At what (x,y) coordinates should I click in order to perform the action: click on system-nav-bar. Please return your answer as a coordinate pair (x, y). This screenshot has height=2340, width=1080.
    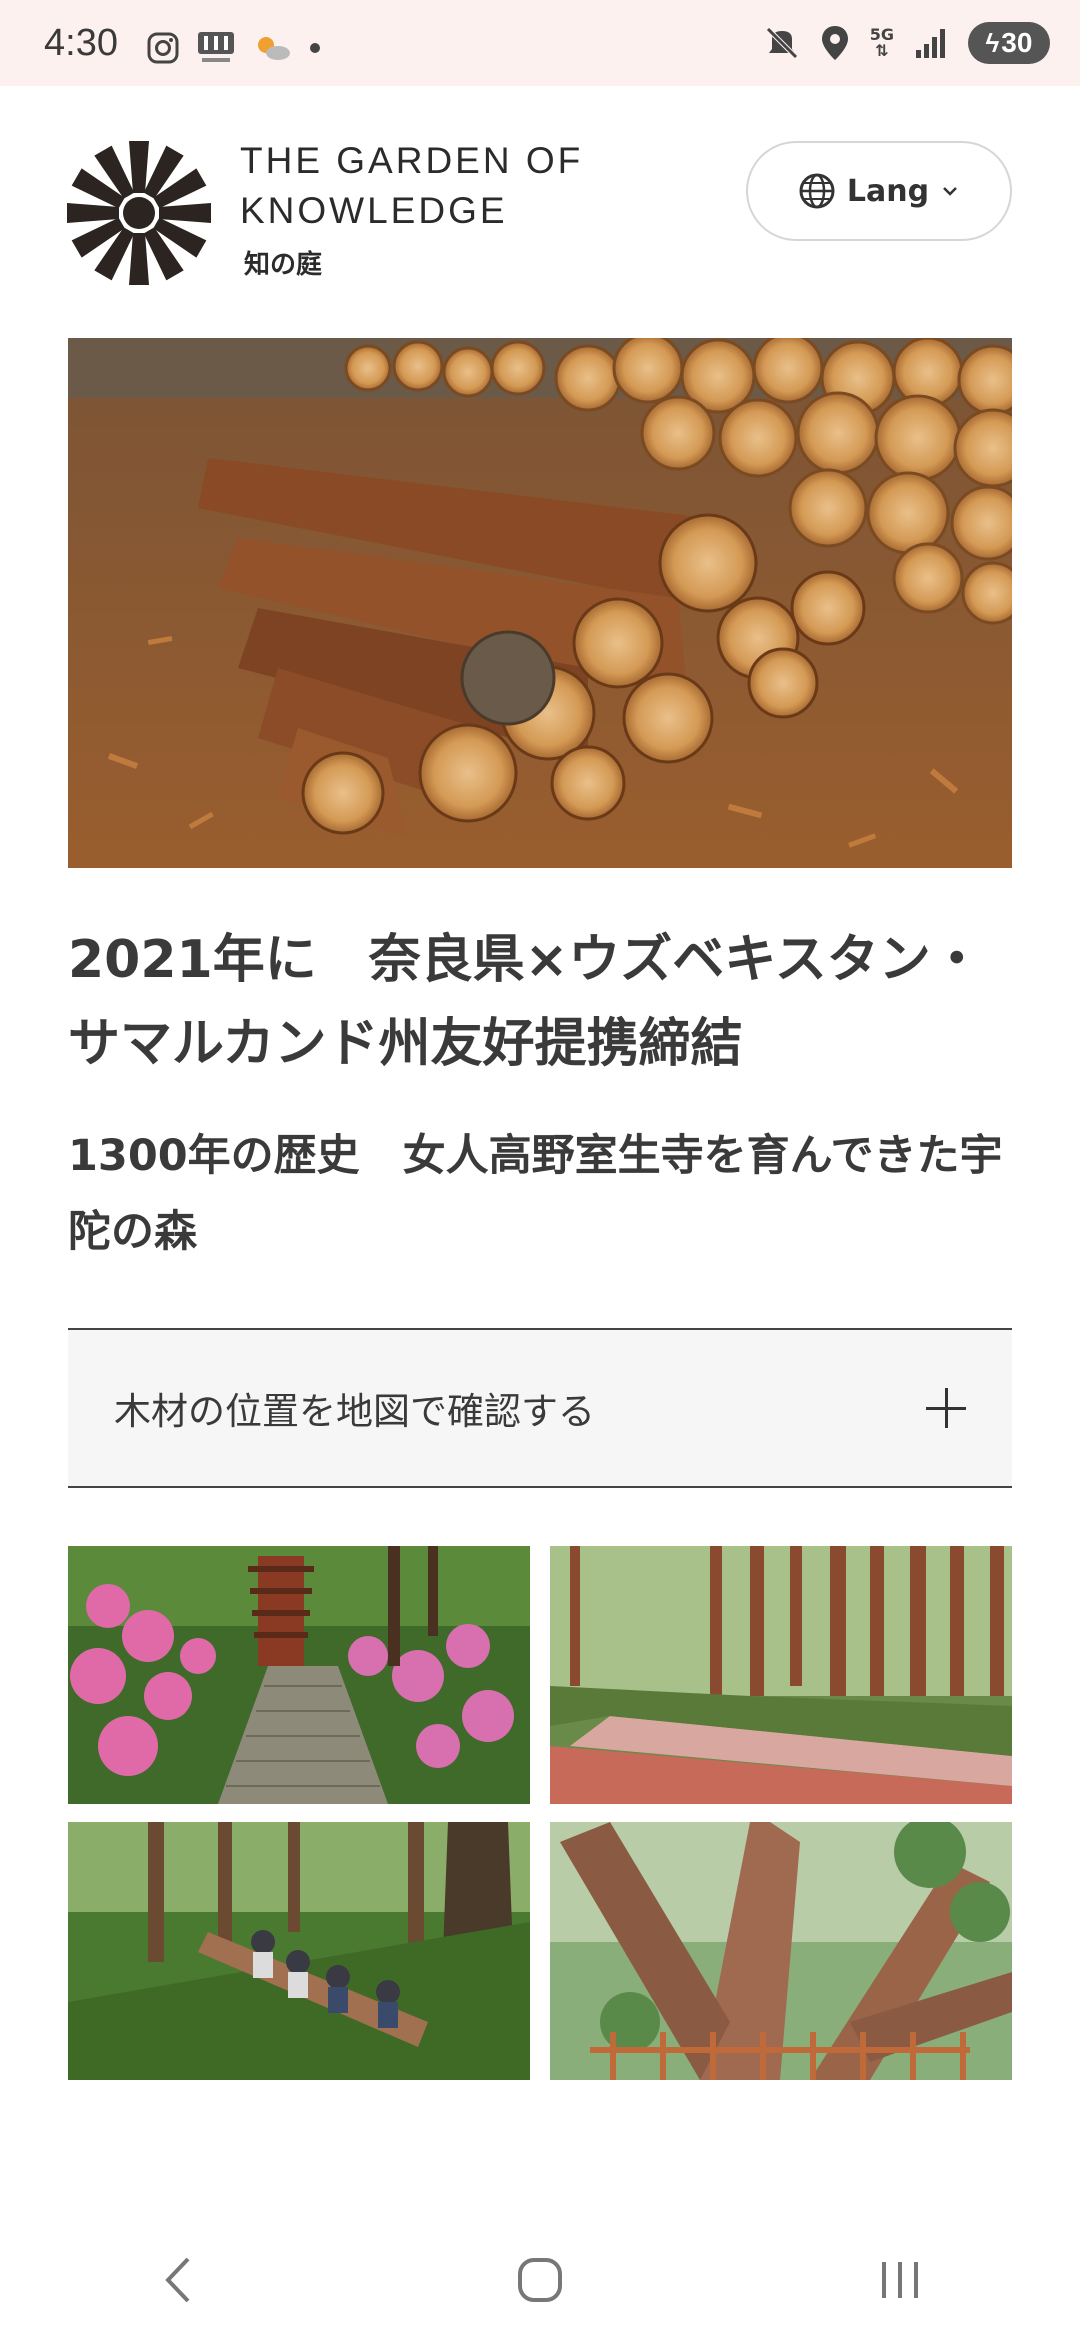
    Looking at the image, I should click on (540, 2280).